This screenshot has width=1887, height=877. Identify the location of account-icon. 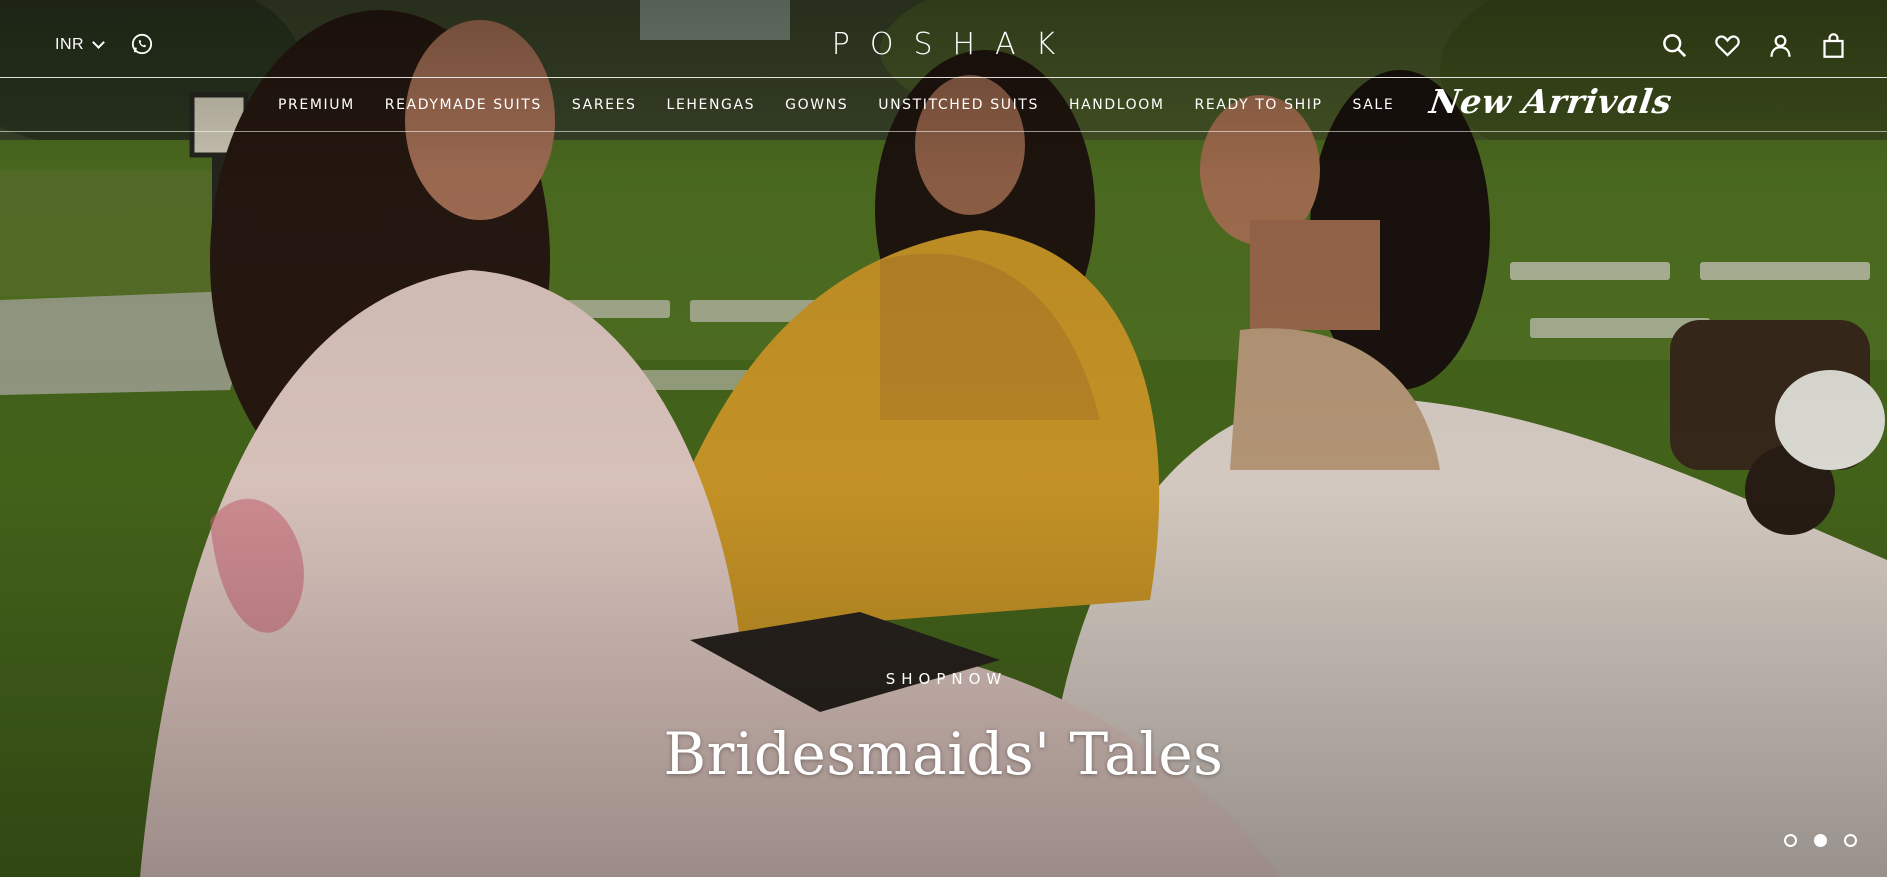
(1780, 45).